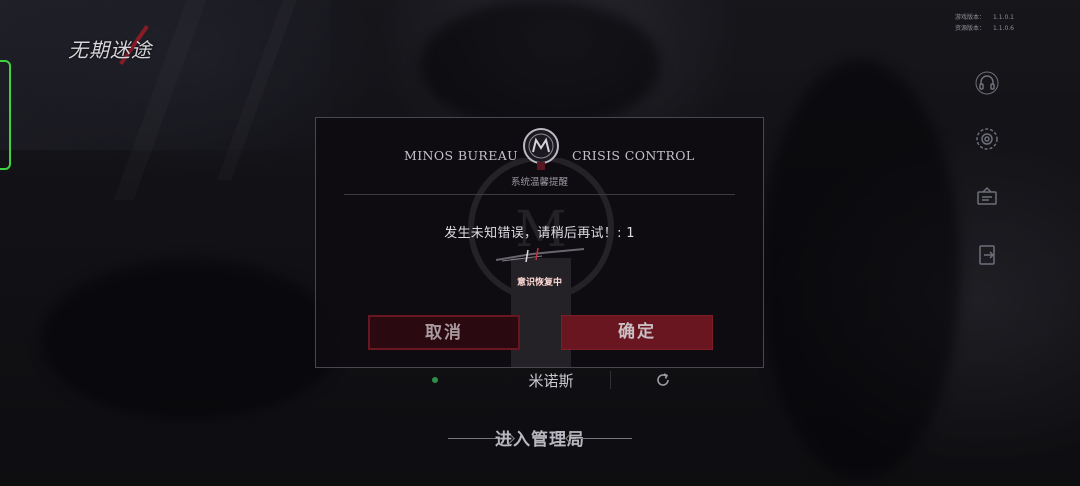 The image size is (1080, 486). What do you see at coordinates (987, 255) in the screenshot?
I see `logout-icon` at bounding box center [987, 255].